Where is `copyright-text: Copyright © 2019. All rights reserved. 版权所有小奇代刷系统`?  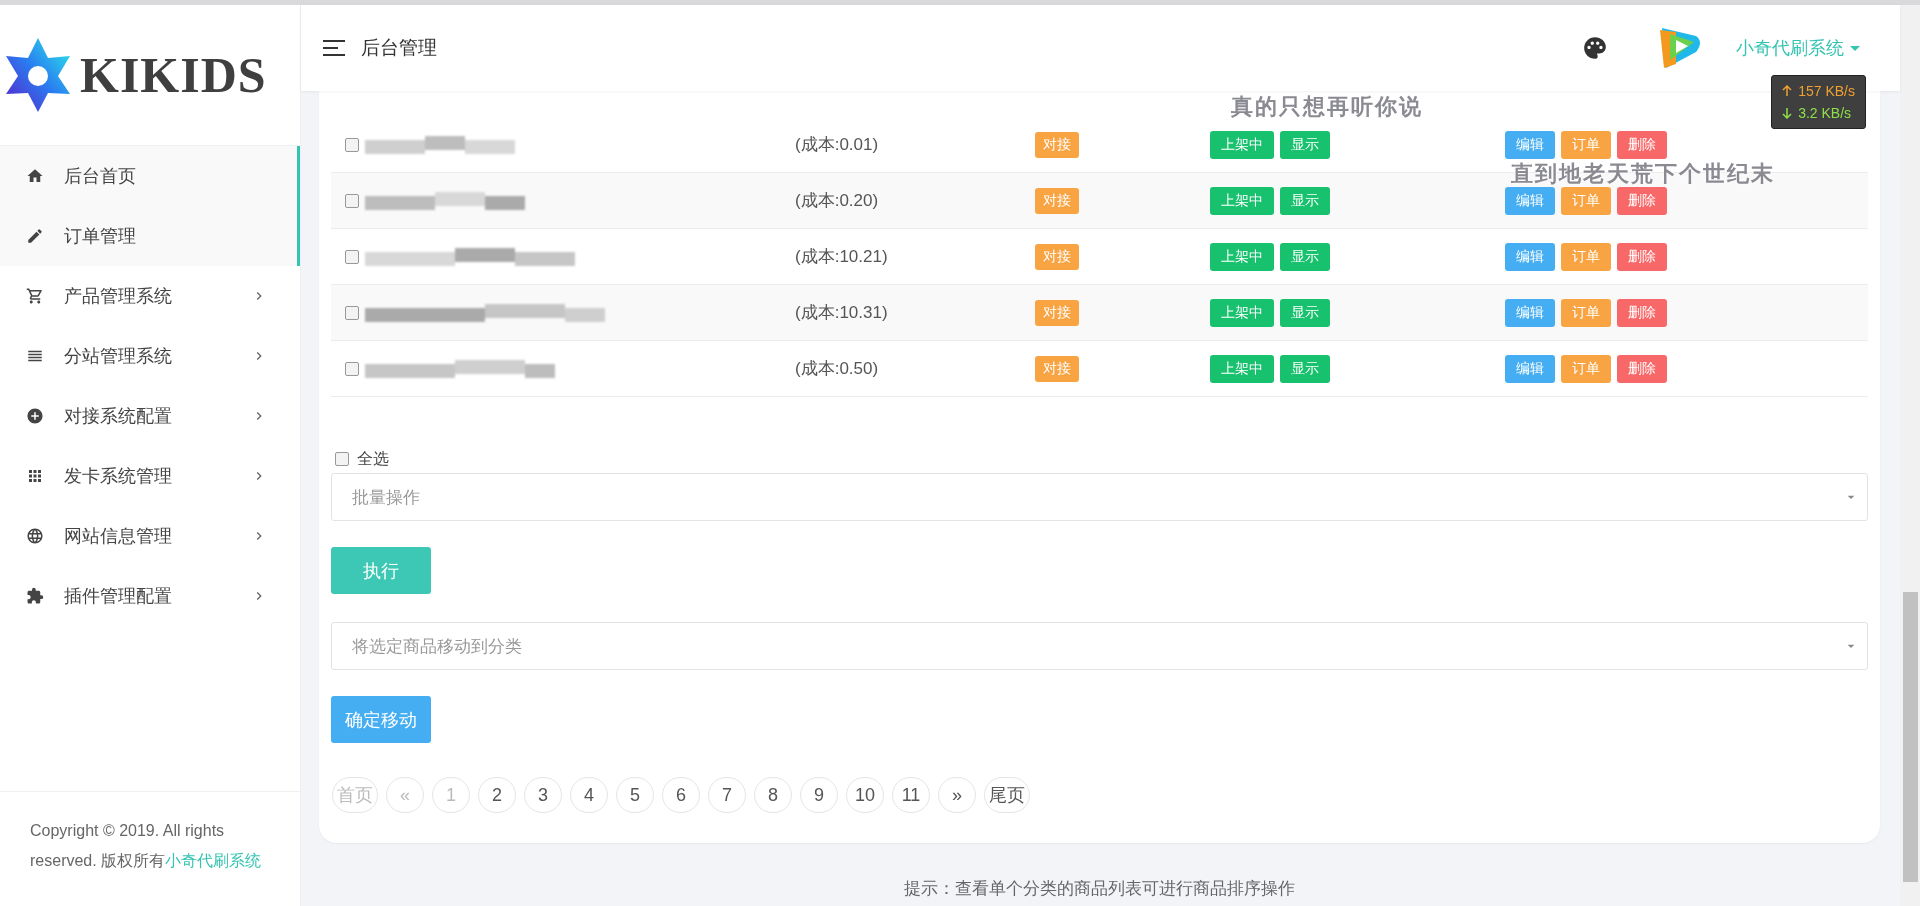
copyright-text: Copyright © 2019. All rights reserved. 版权所有小奇代刷系统 is located at coordinates (150, 848).